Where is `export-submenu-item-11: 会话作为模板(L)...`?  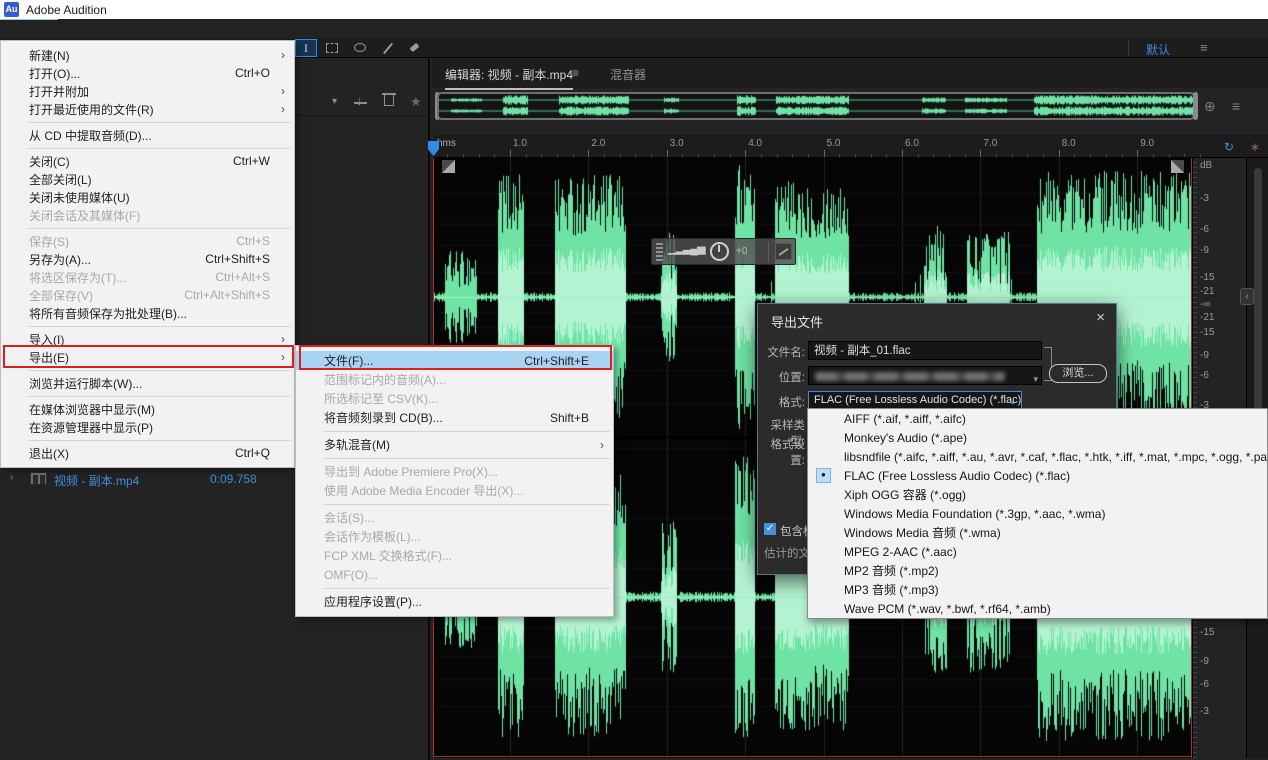
export-submenu-item-11: 会话作为模板(L)... is located at coordinates (454, 536).